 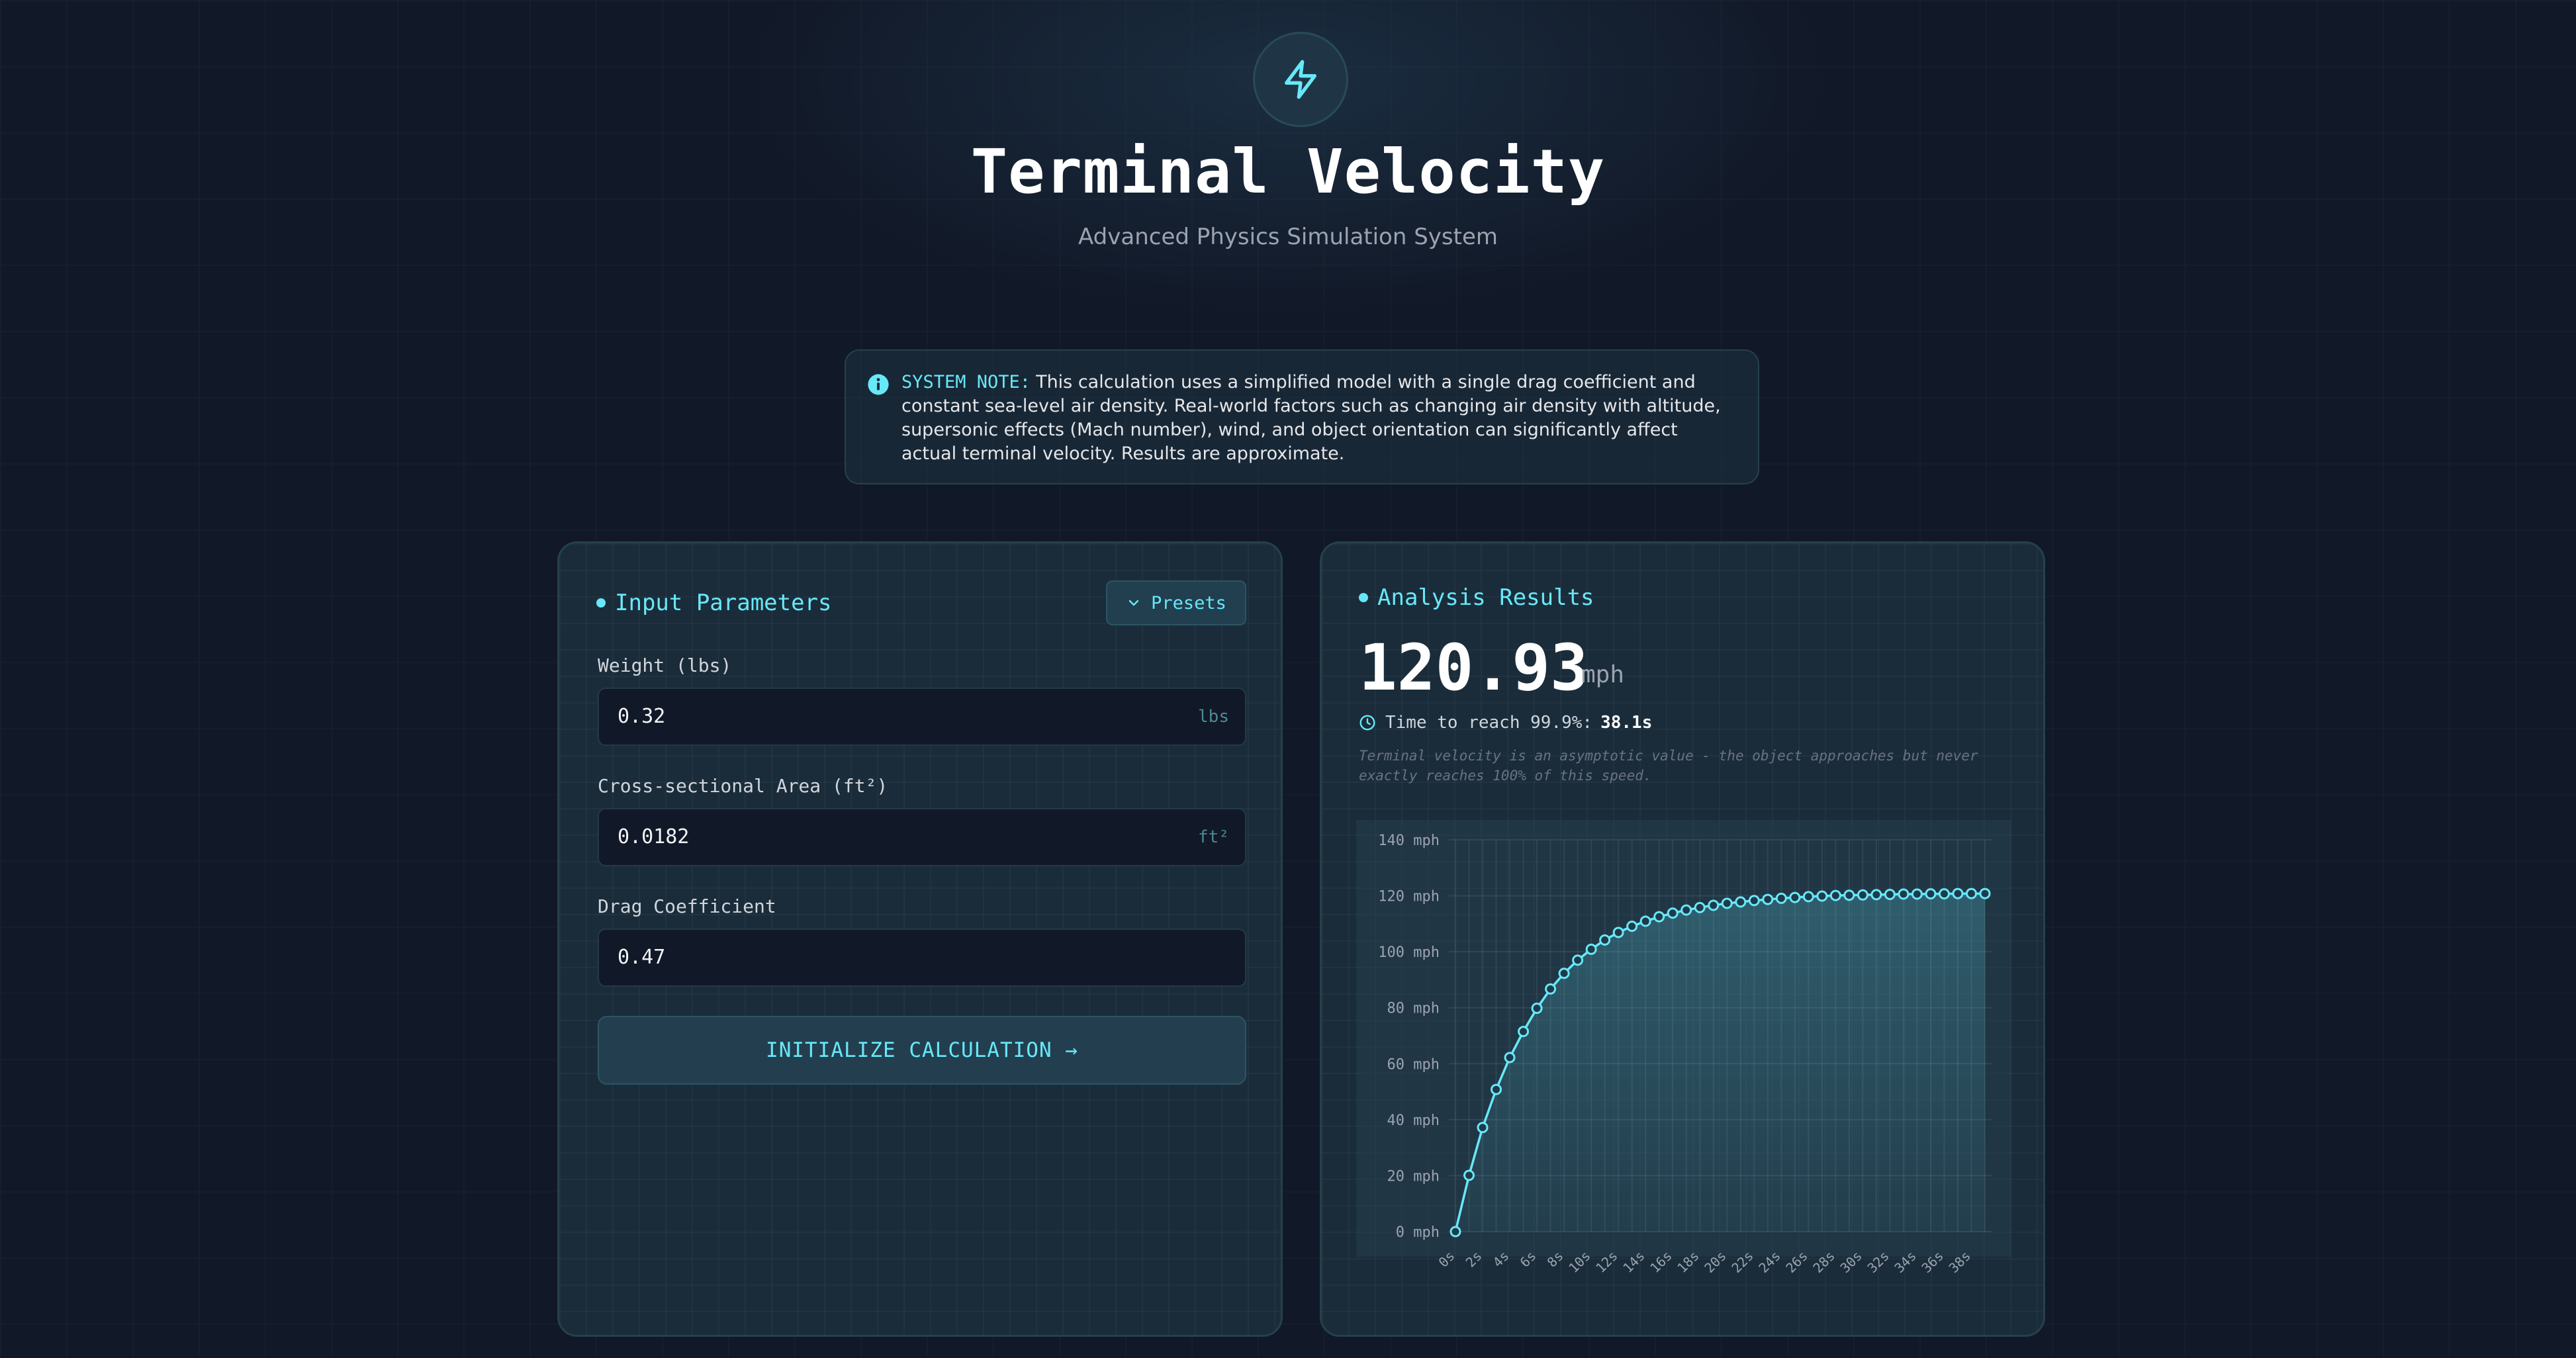 What do you see at coordinates (642, 717) in the screenshot?
I see `weight-input-value: 0.32` at bounding box center [642, 717].